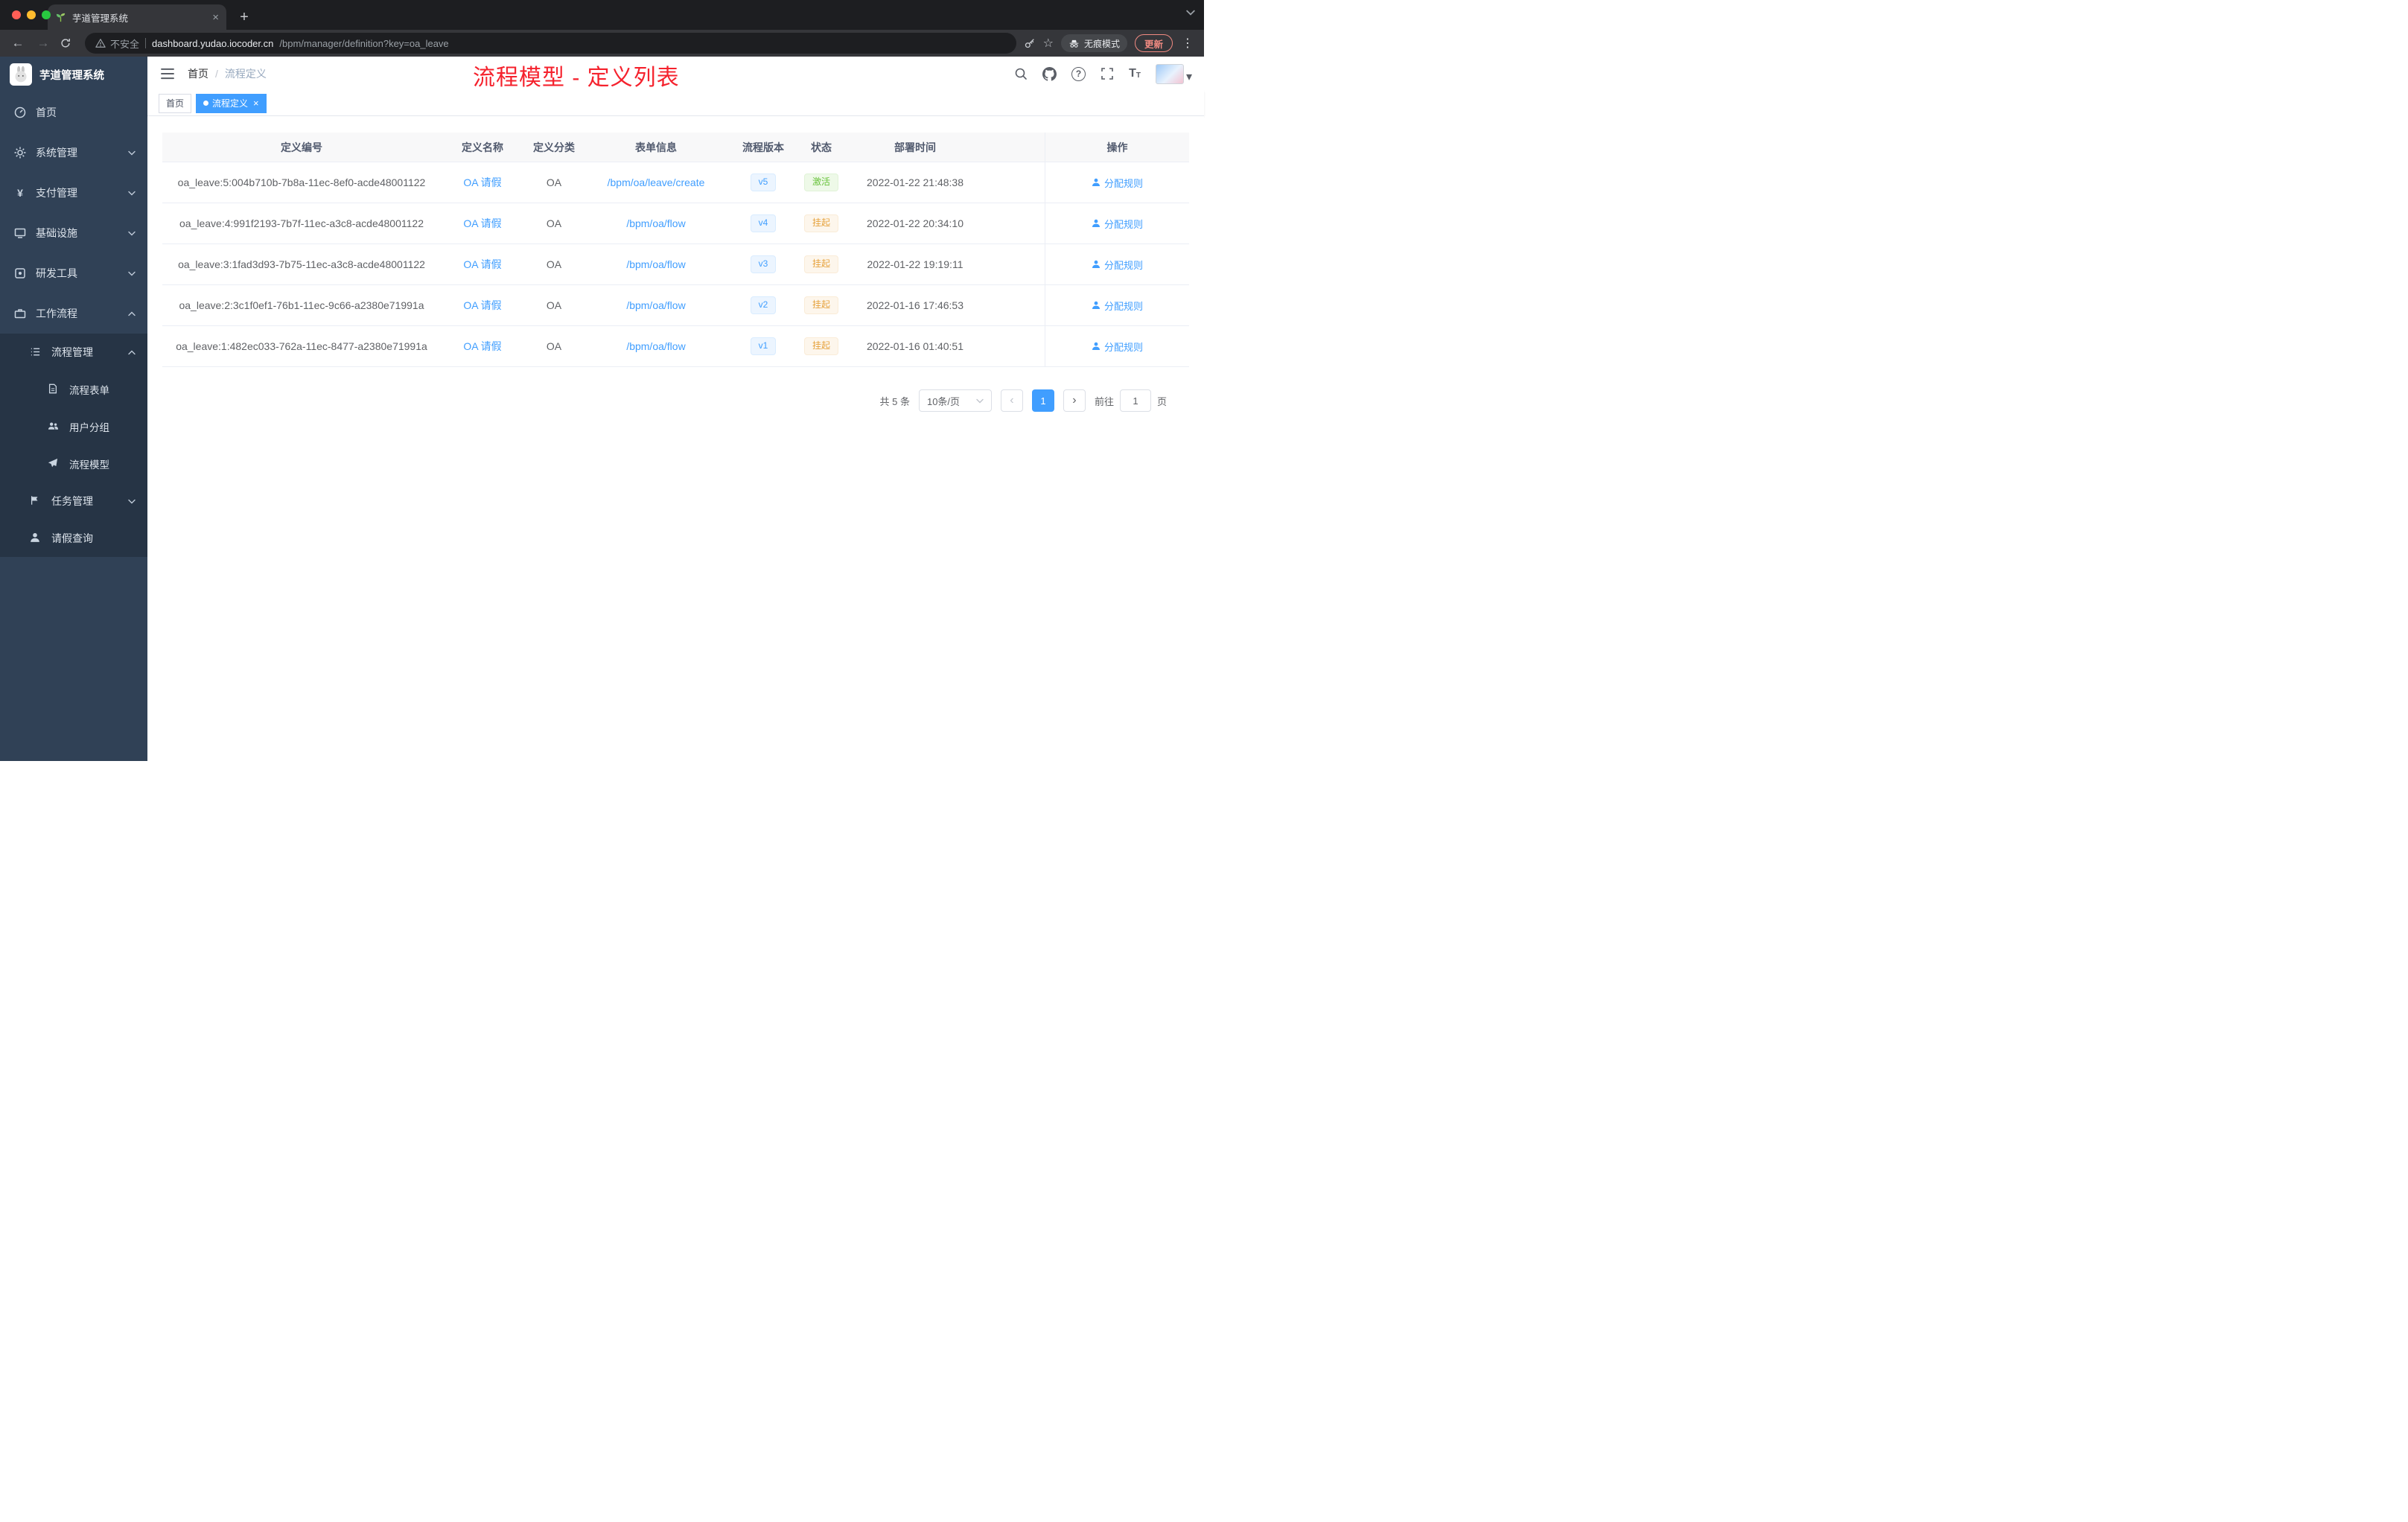  What do you see at coordinates (820, 182) in the screenshot?
I see `status-badge: 激活` at bounding box center [820, 182].